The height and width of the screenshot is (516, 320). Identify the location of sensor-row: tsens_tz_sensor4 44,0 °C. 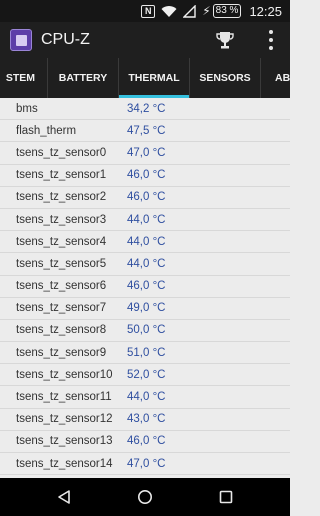
(145, 242).